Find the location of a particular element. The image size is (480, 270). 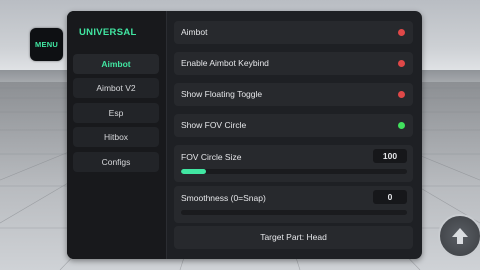

slider-label: Smoothness (0=Snap) is located at coordinates (223, 198).